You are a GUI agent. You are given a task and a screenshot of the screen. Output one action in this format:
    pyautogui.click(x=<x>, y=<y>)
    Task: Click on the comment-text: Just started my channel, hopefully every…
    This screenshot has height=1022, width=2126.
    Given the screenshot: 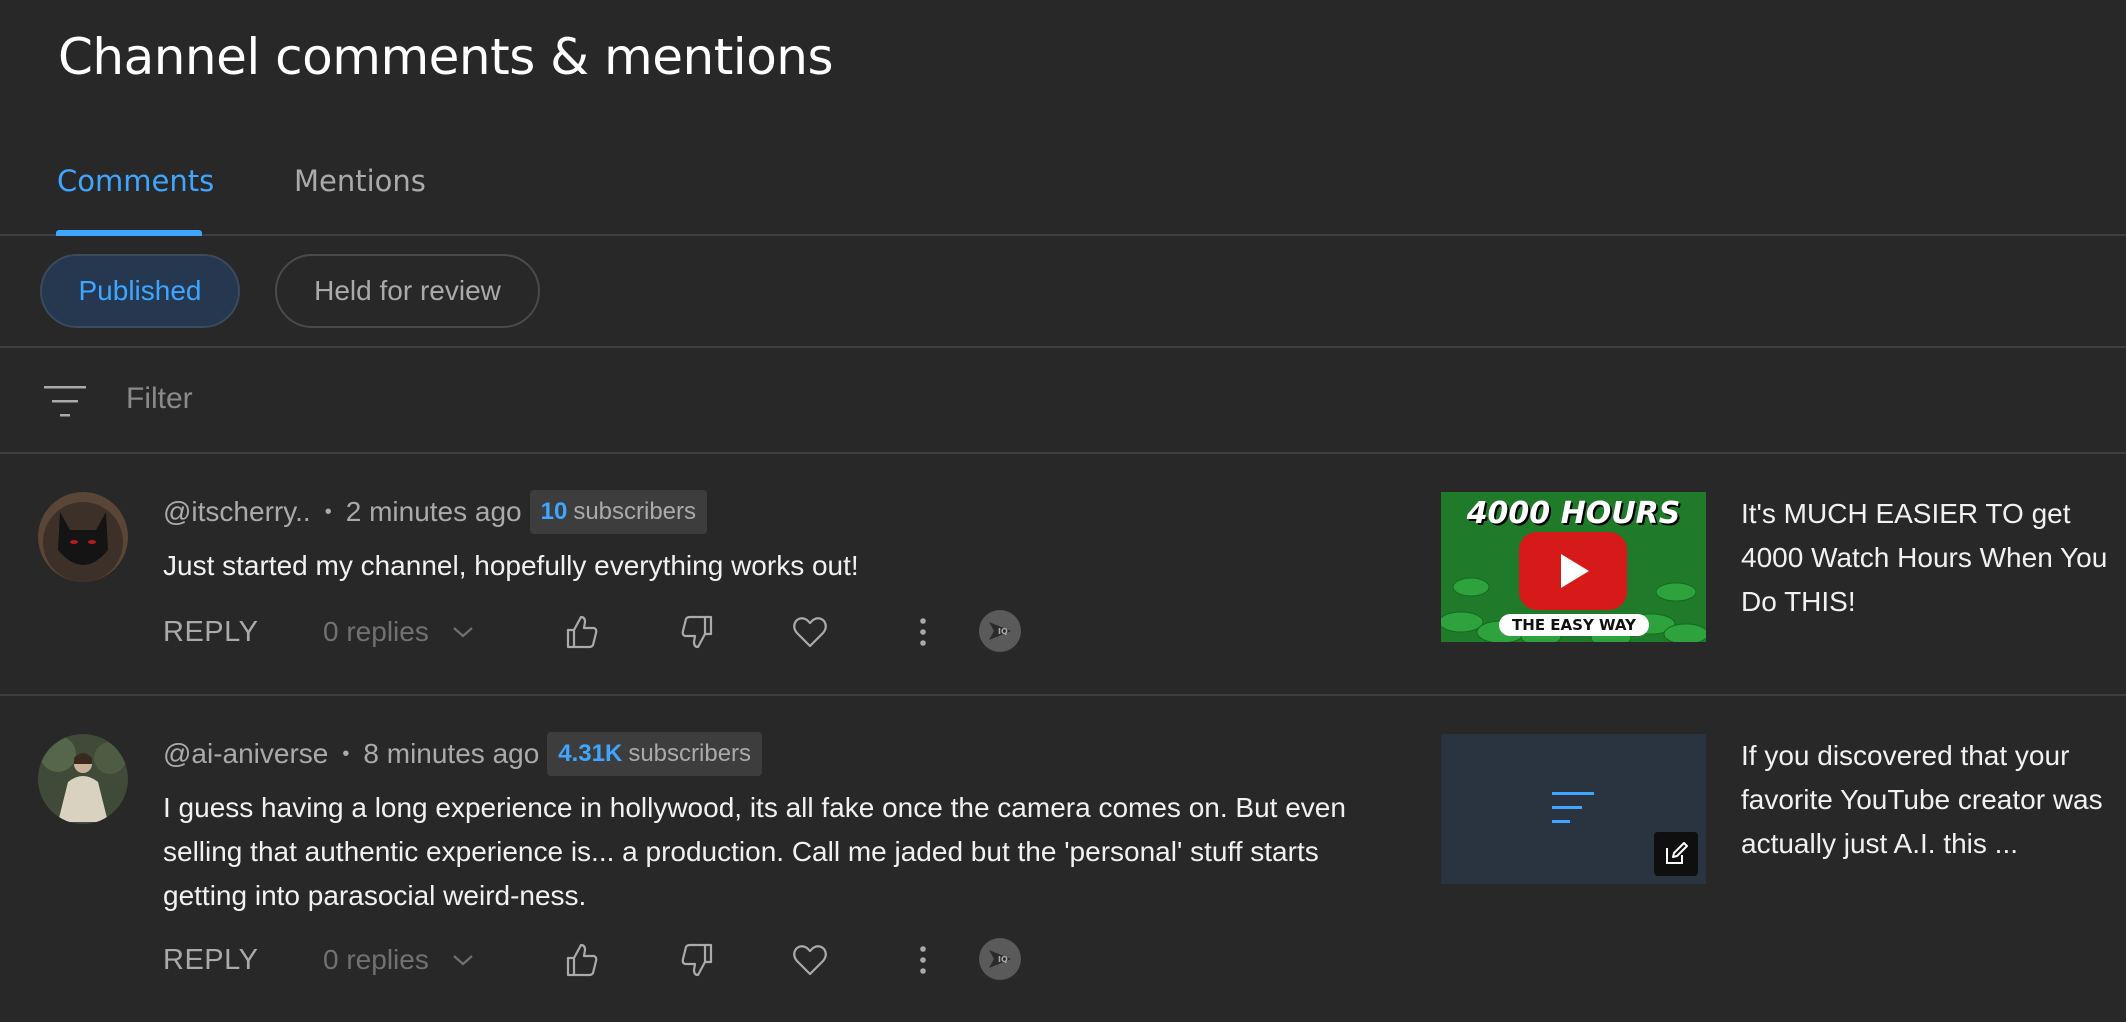 What is the action you would take?
    pyautogui.click(x=511, y=565)
    